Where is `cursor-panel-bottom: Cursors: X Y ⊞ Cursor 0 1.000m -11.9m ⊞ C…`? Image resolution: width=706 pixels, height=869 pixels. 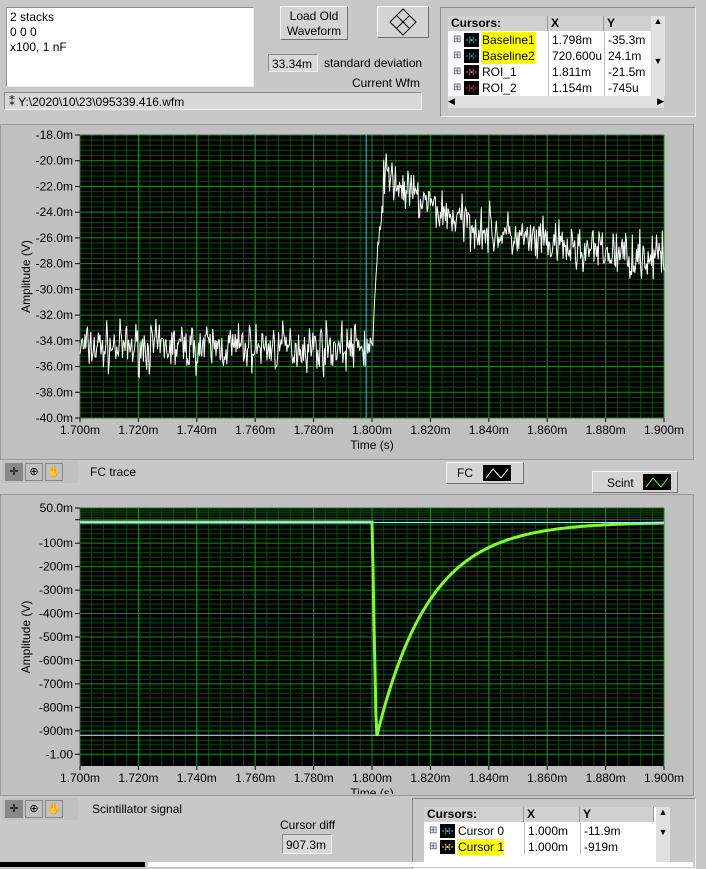
cursor-panel-bottom: Cursors: X Y ⊞ Cursor 0 1.000m -11.9m ⊞ C… is located at coordinates (554, 833).